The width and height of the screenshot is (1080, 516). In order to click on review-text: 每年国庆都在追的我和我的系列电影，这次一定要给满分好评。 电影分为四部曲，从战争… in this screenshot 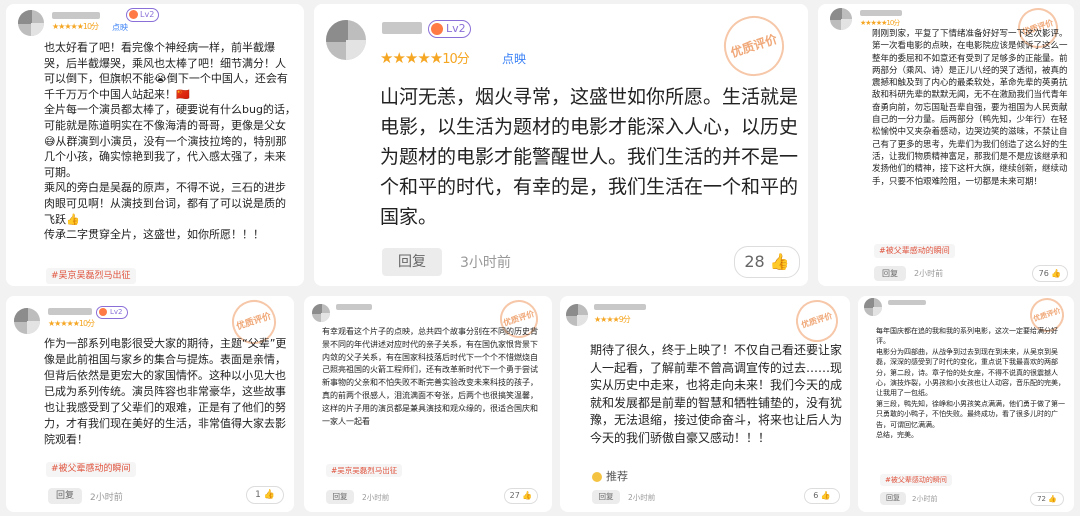, I will do `click(970, 383)`.